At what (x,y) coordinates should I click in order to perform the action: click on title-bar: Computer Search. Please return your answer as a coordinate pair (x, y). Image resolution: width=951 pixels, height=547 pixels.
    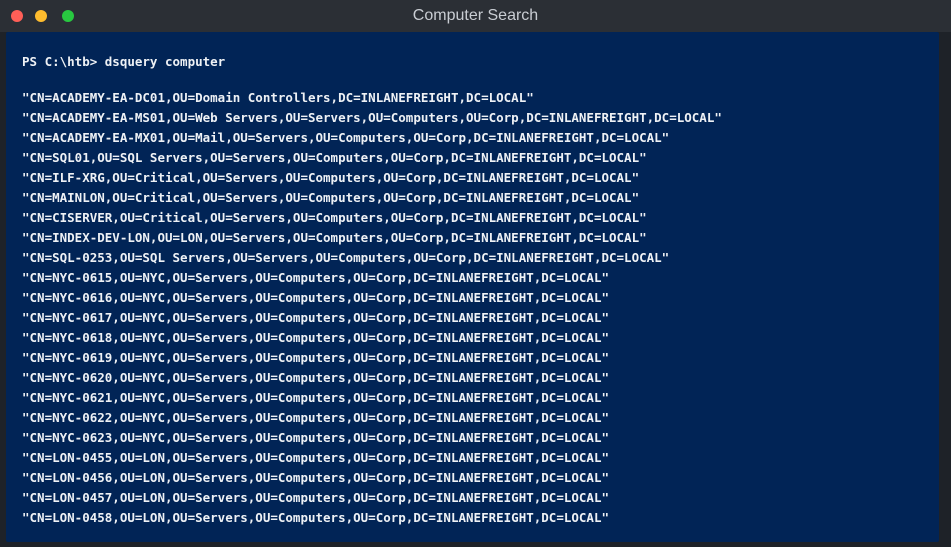
    Looking at the image, I should click on (475, 16).